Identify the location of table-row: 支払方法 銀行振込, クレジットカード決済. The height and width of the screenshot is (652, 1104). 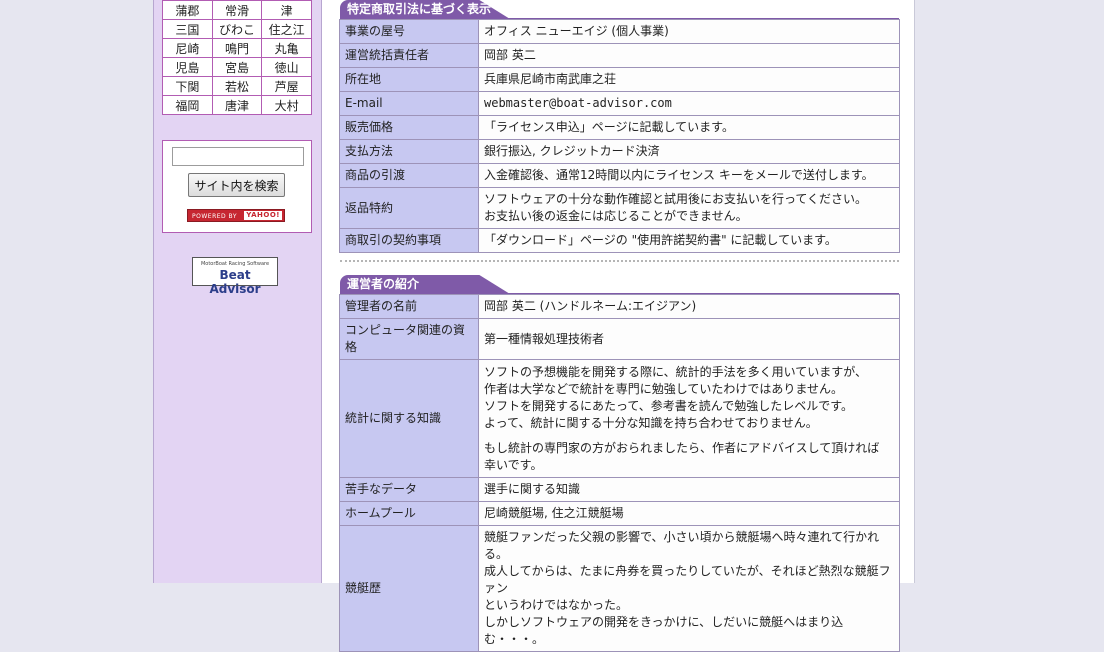
(619, 151).